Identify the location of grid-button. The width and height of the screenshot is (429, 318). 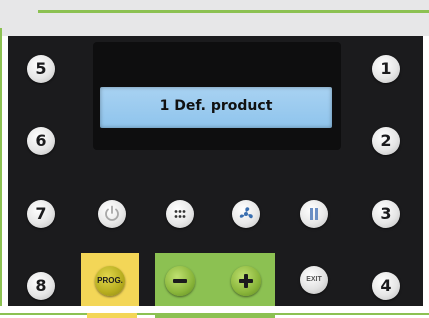
(180, 214).